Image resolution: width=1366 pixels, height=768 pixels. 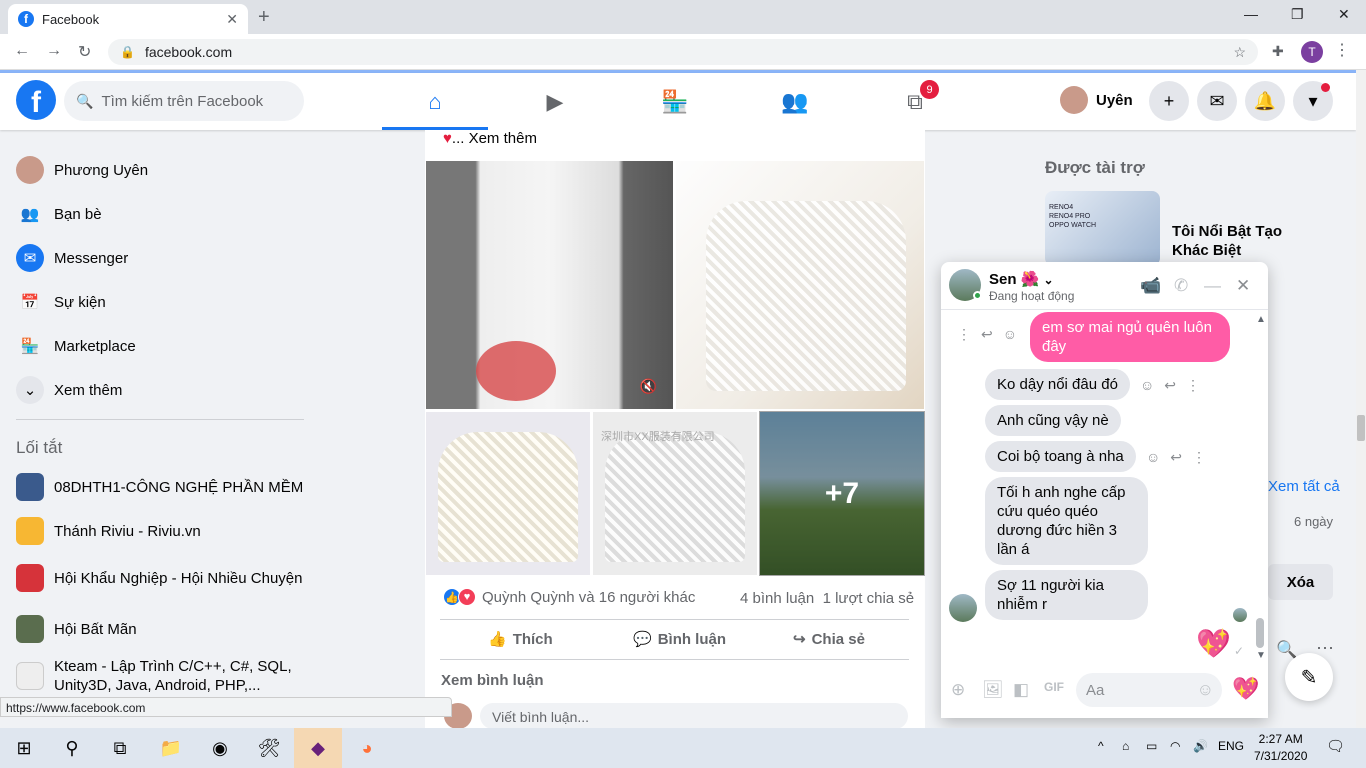 I want to click on notification-center-icon: 🗨, so click(x=1335, y=746).